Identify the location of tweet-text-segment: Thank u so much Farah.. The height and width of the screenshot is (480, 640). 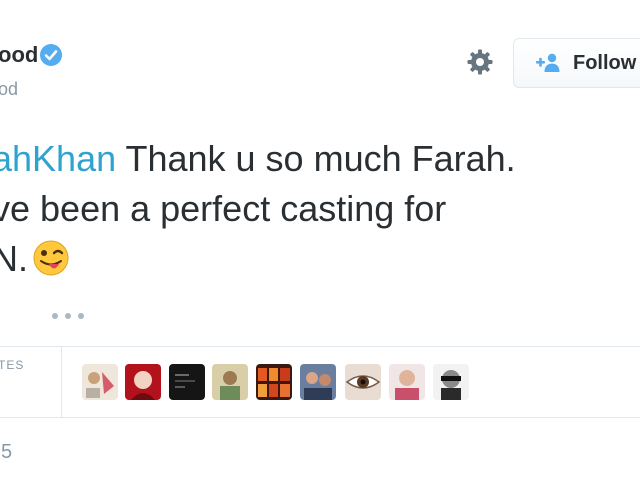
(316, 158).